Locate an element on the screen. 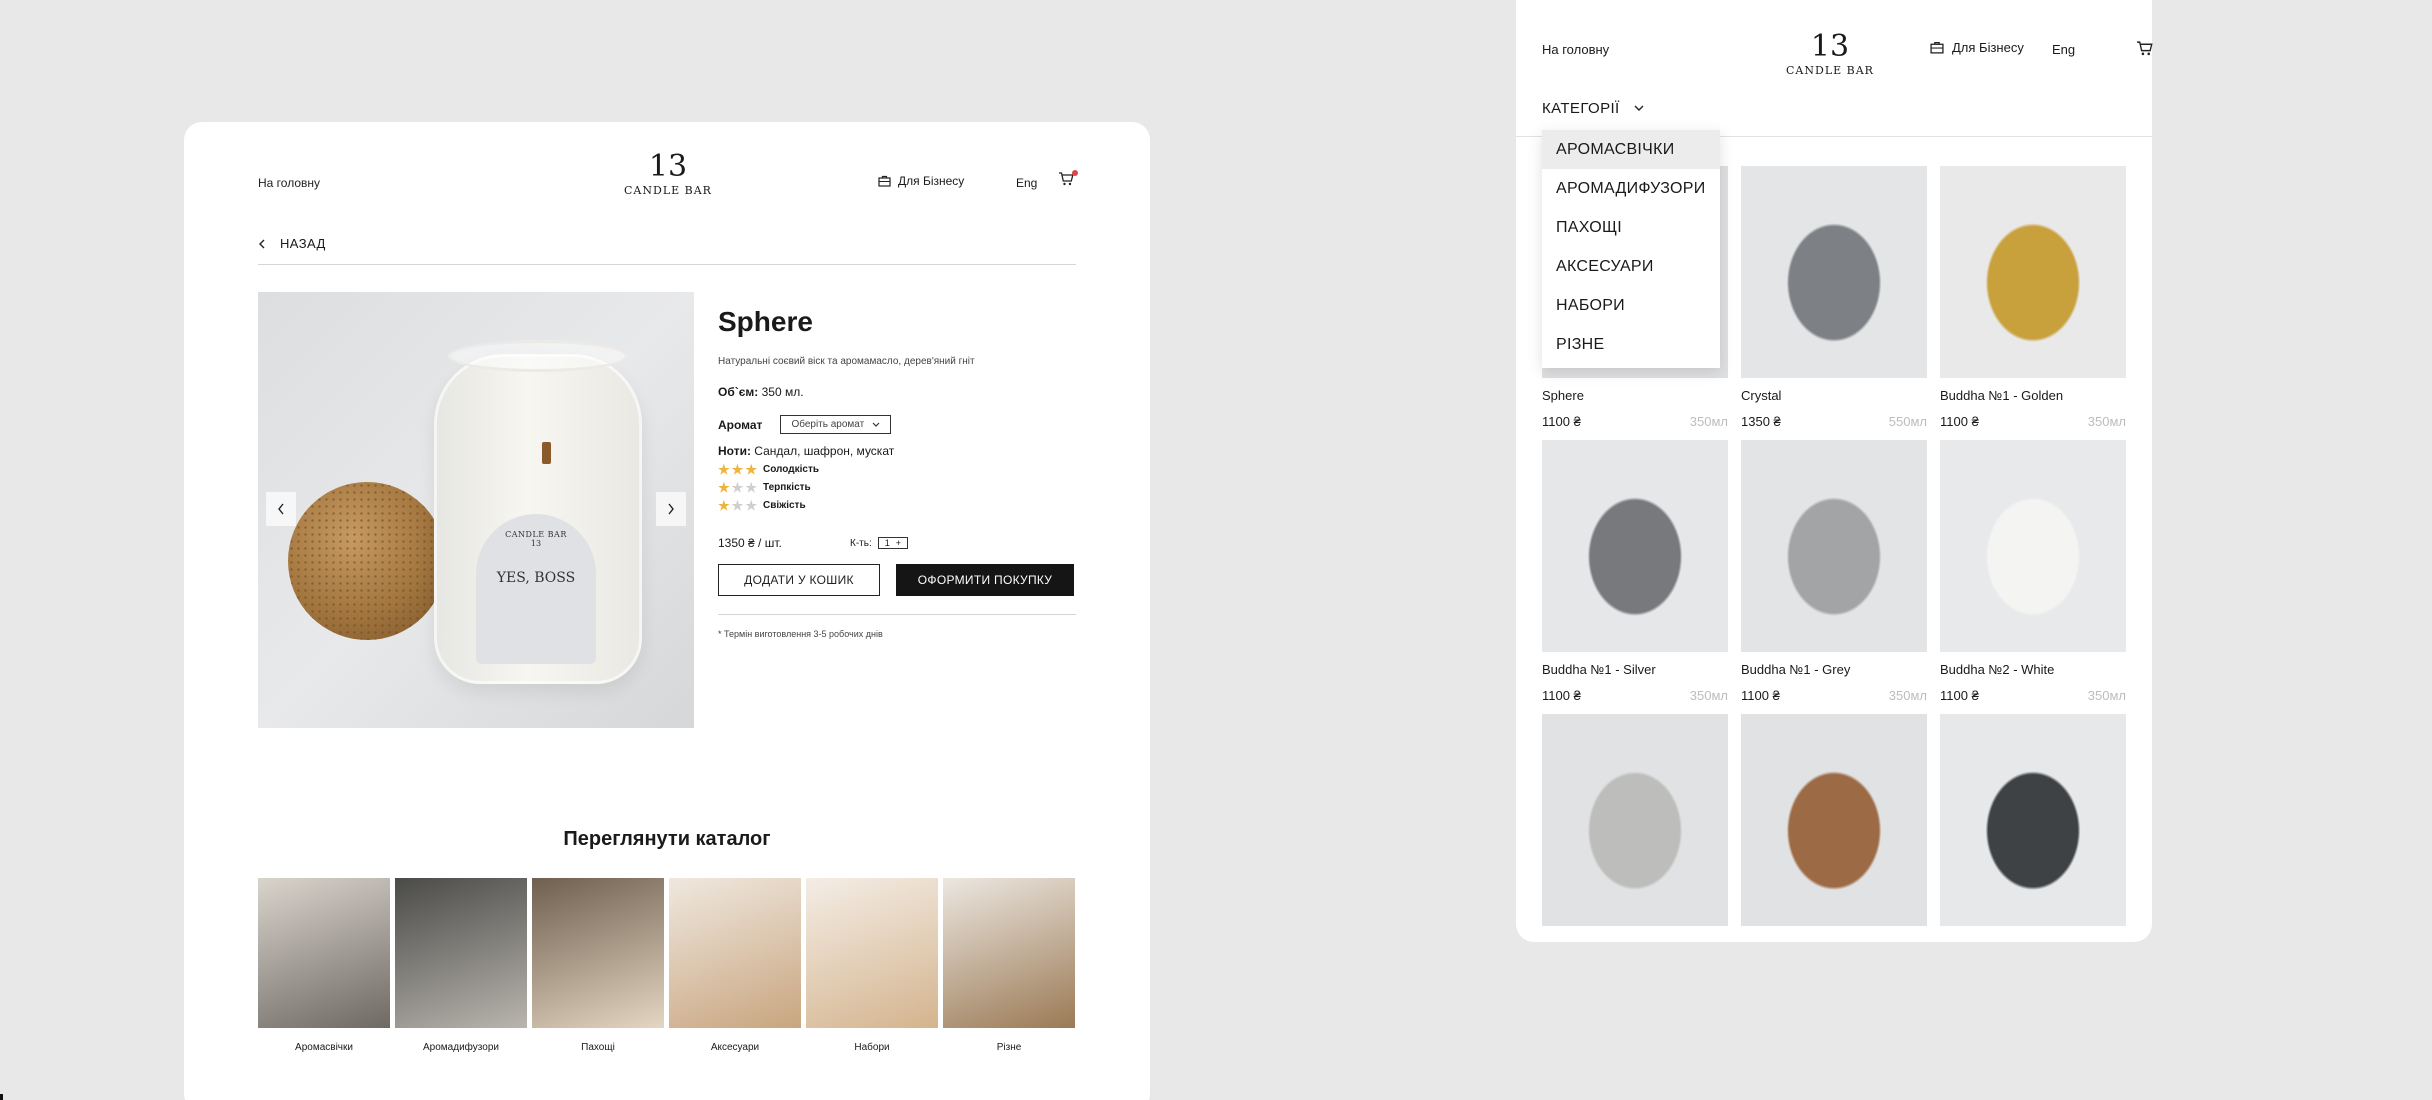  catalog-item: Пахощі is located at coordinates (598, 965).